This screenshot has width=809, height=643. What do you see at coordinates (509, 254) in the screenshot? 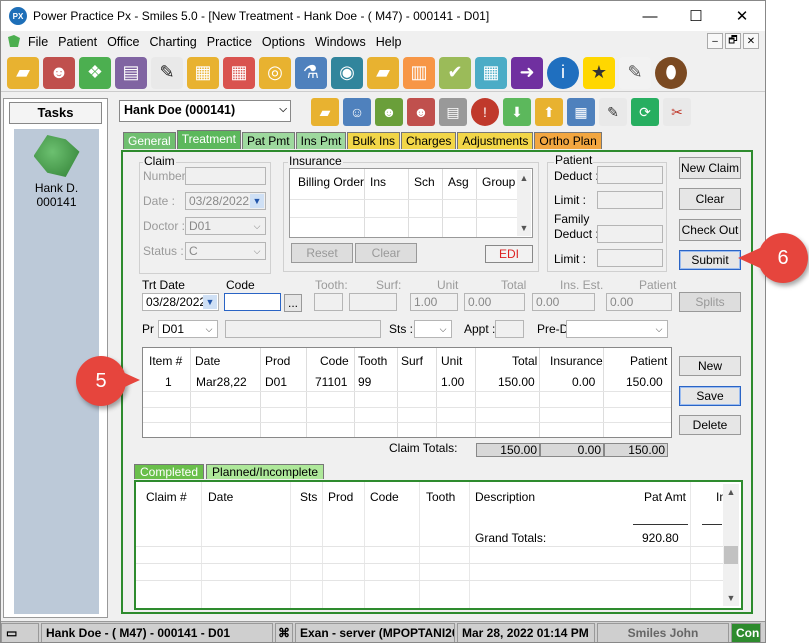
I see `edi-indicator: EDI` at bounding box center [509, 254].